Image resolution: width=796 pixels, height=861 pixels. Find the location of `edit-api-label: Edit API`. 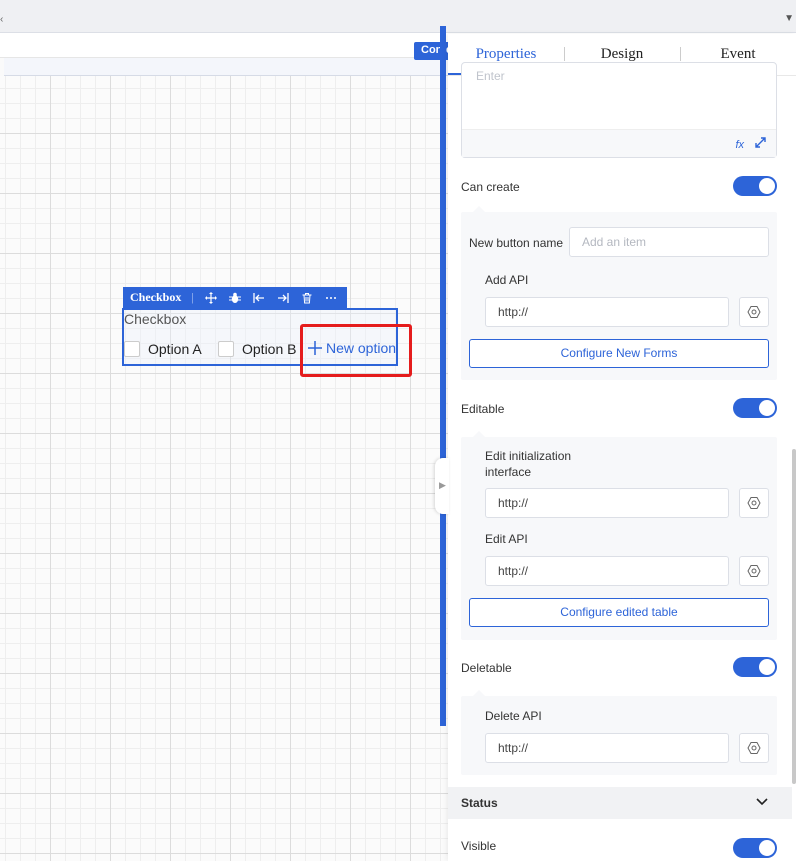

edit-api-label: Edit API is located at coordinates (506, 539).